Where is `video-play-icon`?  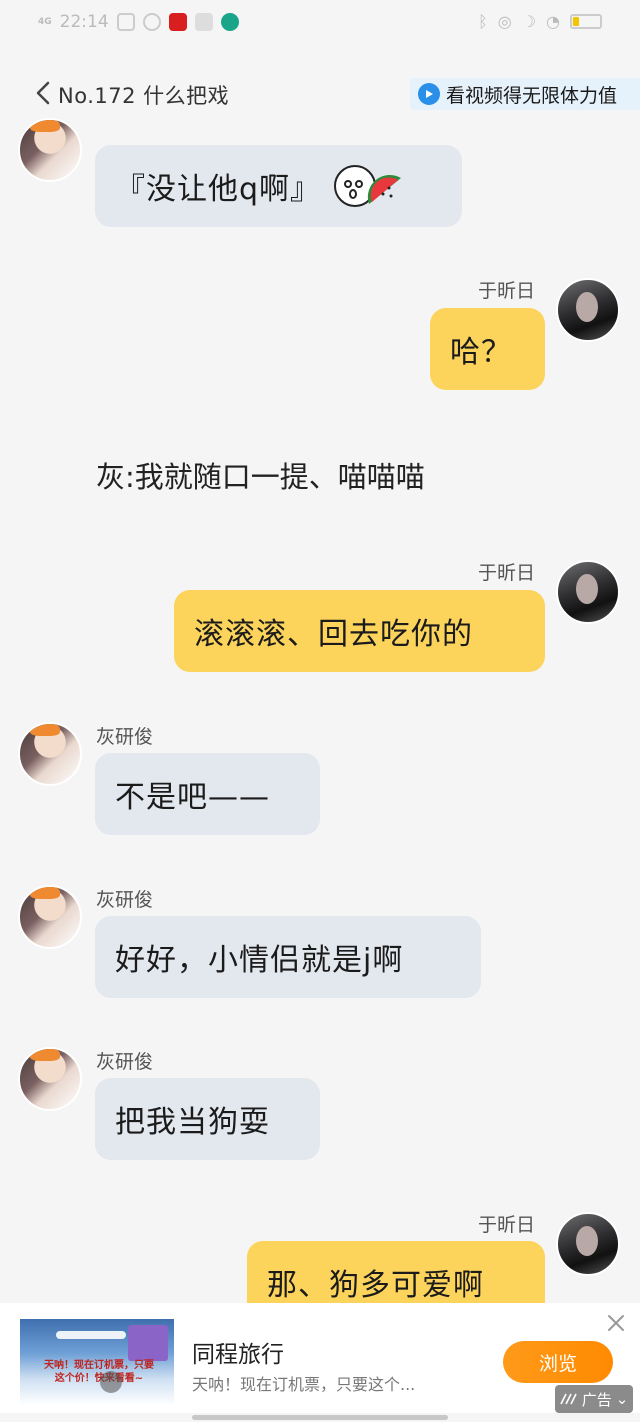
video-play-icon is located at coordinates (111, 1382).